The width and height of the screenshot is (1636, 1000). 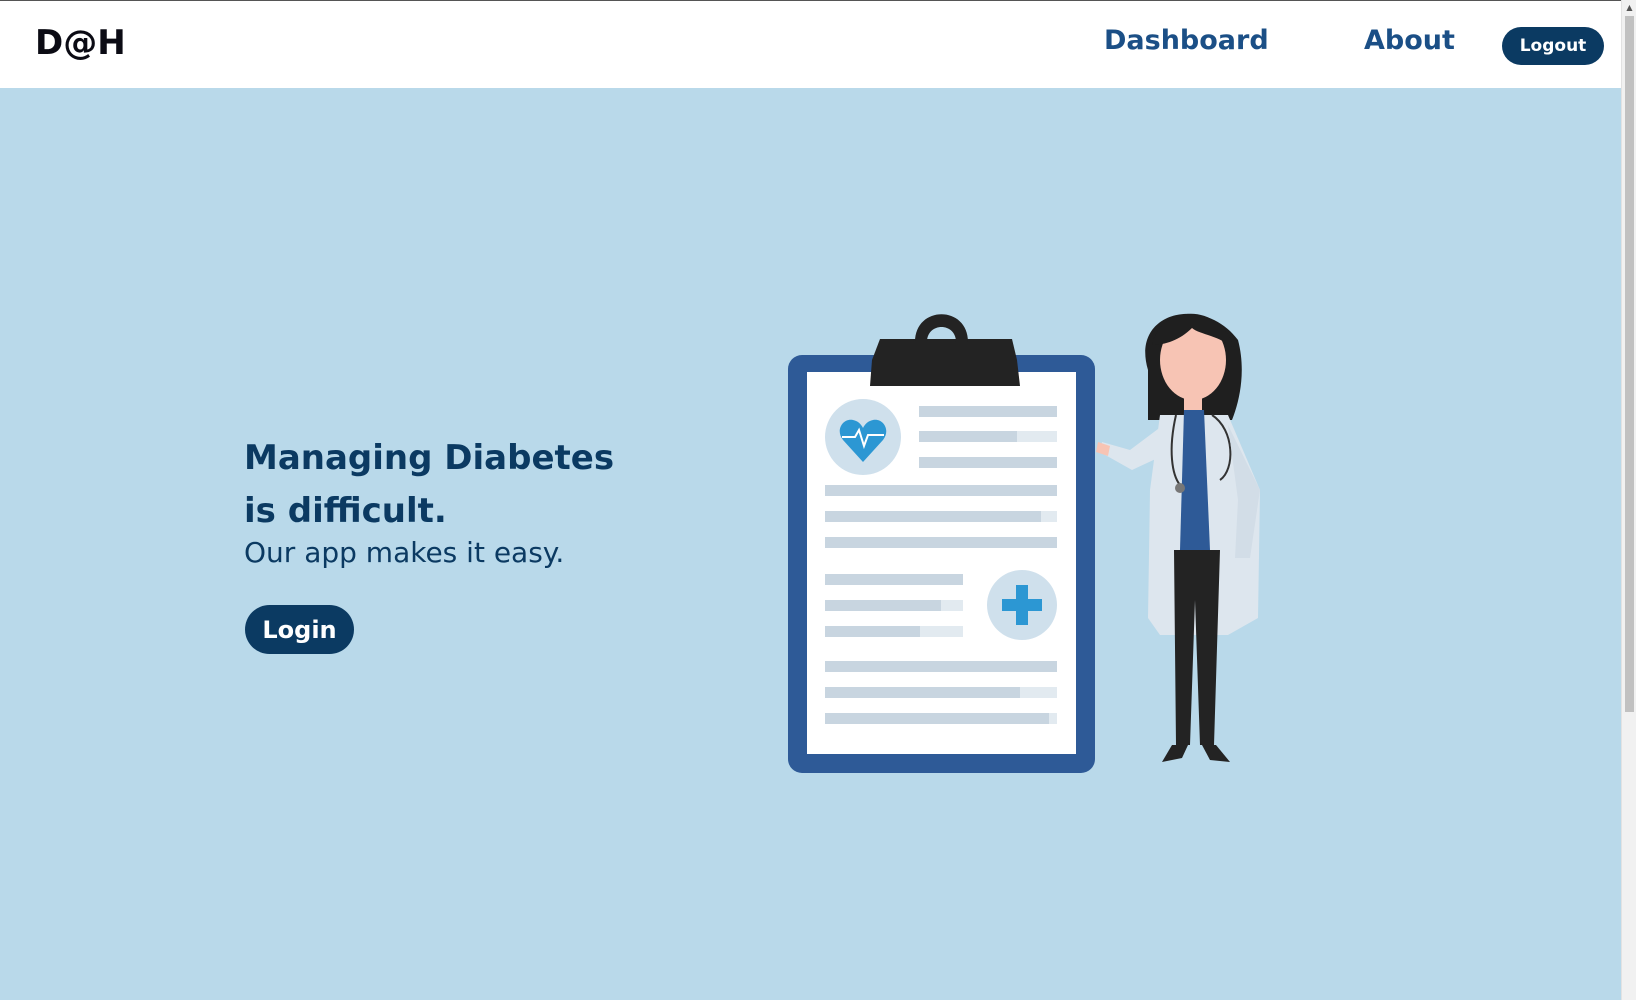 What do you see at coordinates (941, 543) in the screenshot?
I see `clipboard-illustration` at bounding box center [941, 543].